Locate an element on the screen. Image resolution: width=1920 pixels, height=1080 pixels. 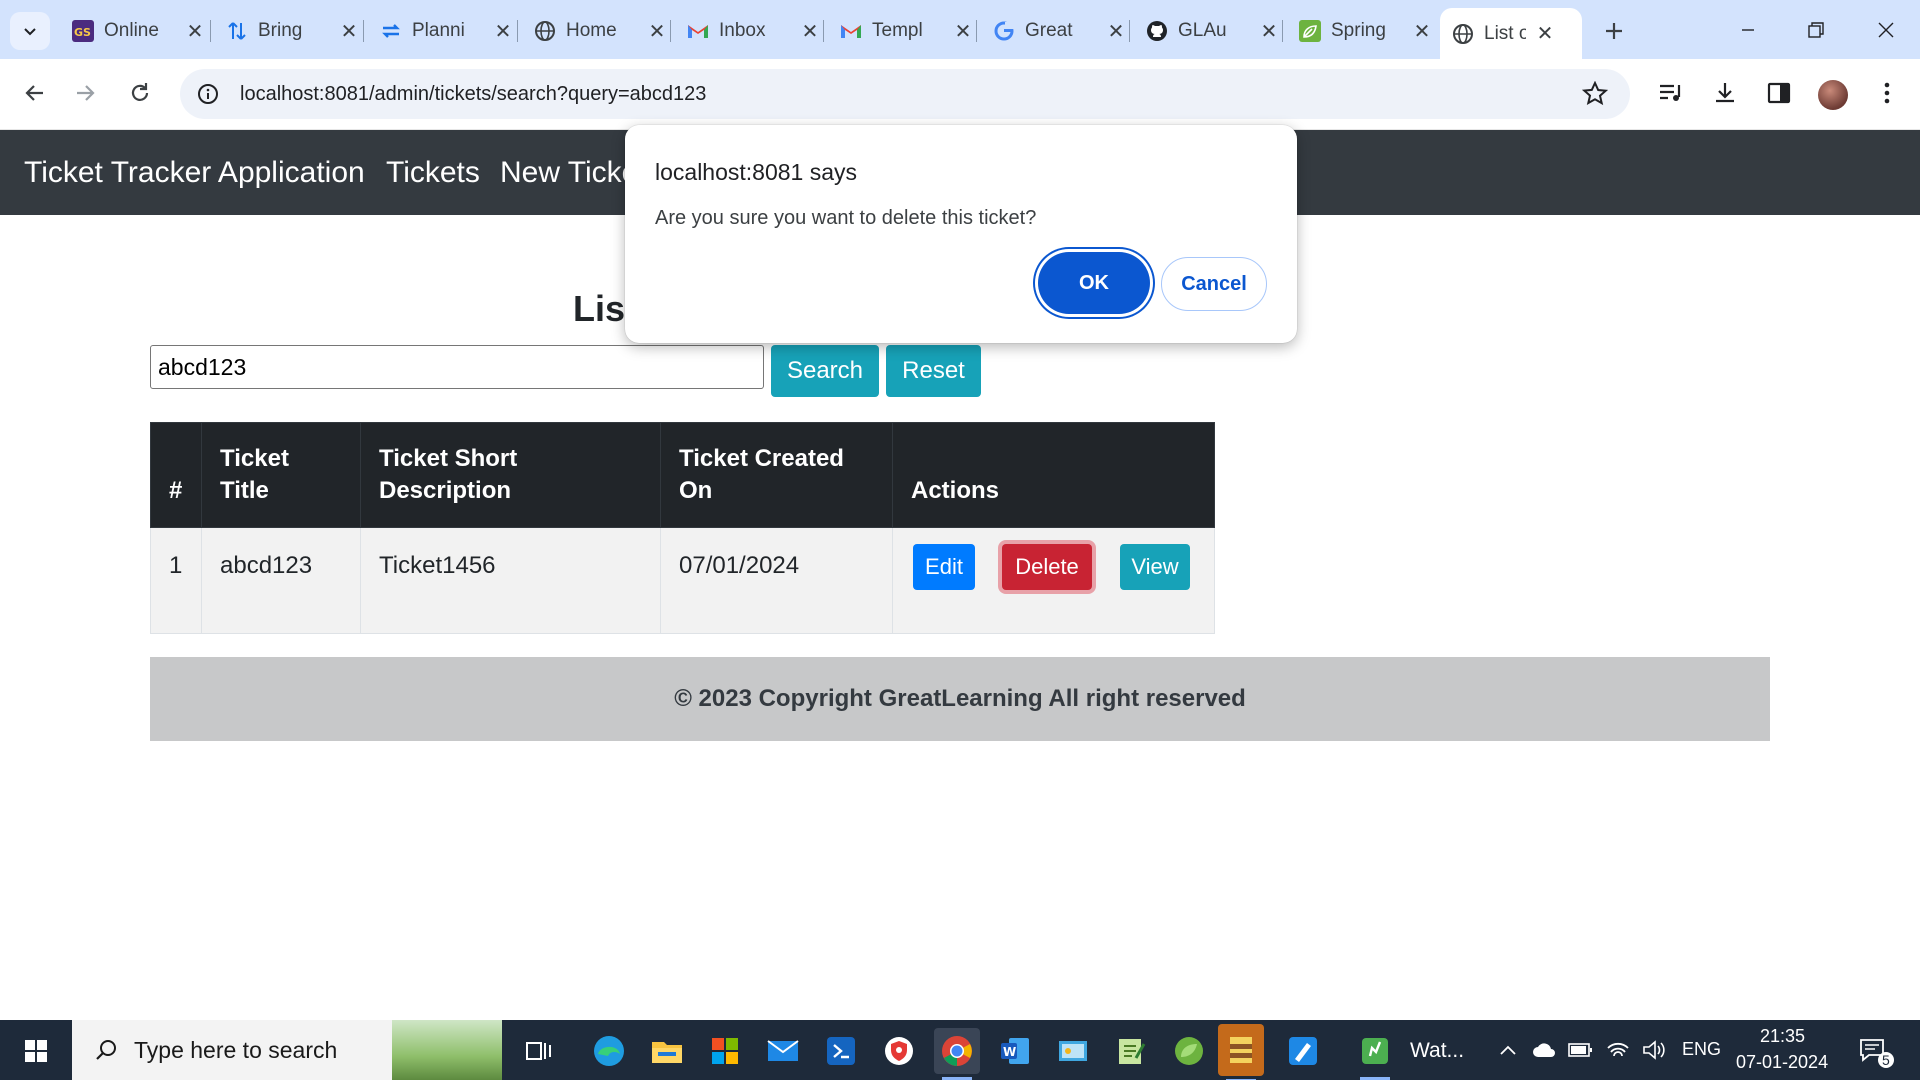
arrow-right-icon is located at coordinates (86, 93).